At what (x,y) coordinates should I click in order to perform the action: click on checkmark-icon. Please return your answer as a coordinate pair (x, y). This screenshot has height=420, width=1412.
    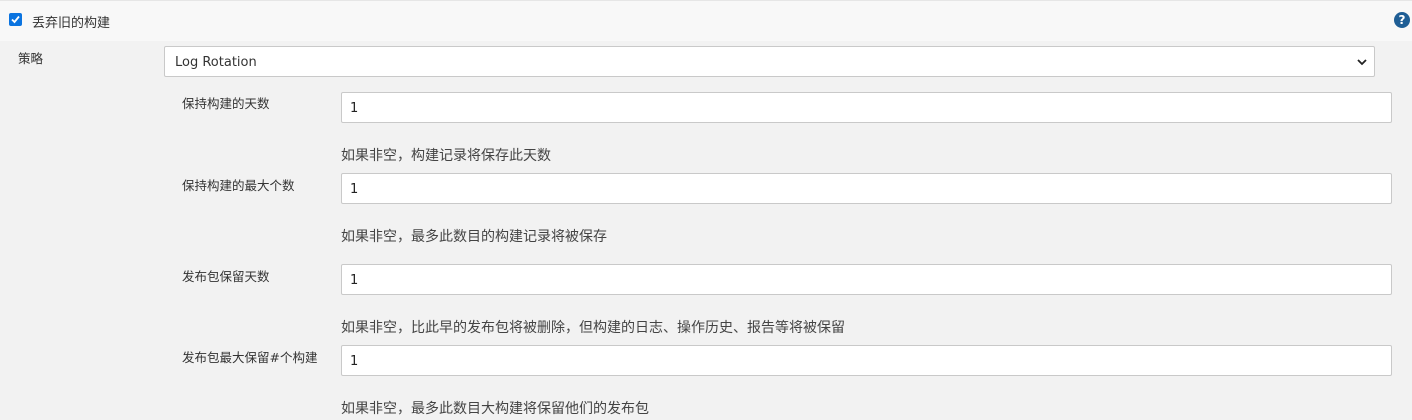
    Looking at the image, I should click on (15, 19).